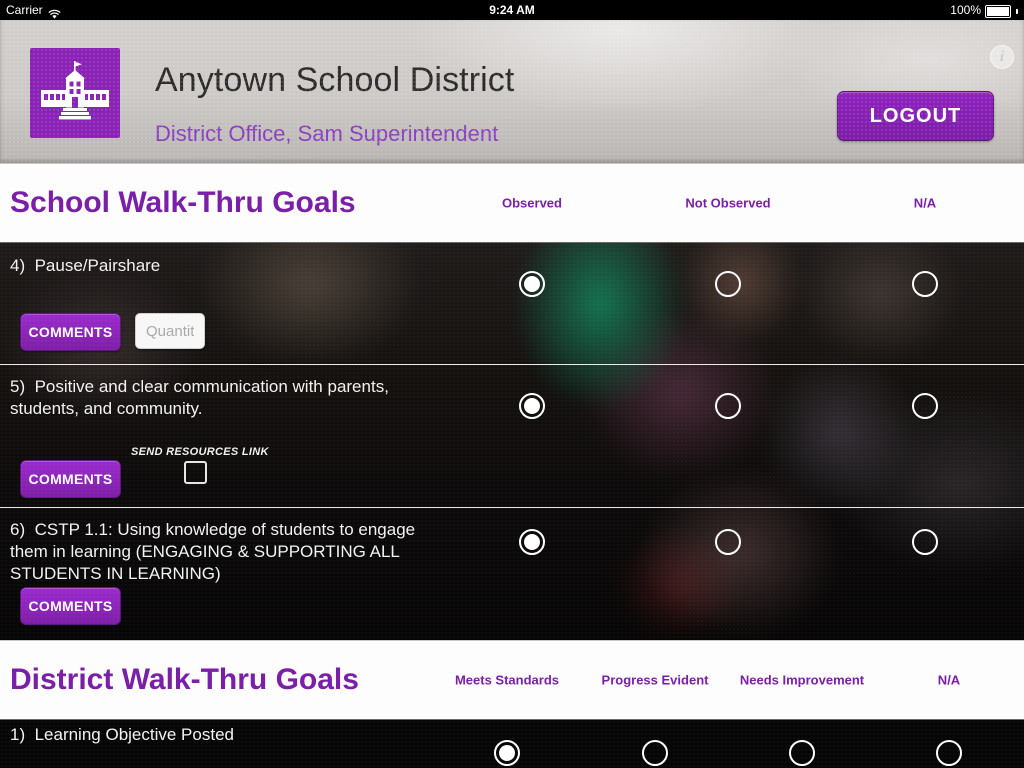 The height and width of the screenshot is (768, 1024). Describe the element at coordinates (802, 680) in the screenshot. I see `column-label-needs-improvement: Needs Improvement` at that location.